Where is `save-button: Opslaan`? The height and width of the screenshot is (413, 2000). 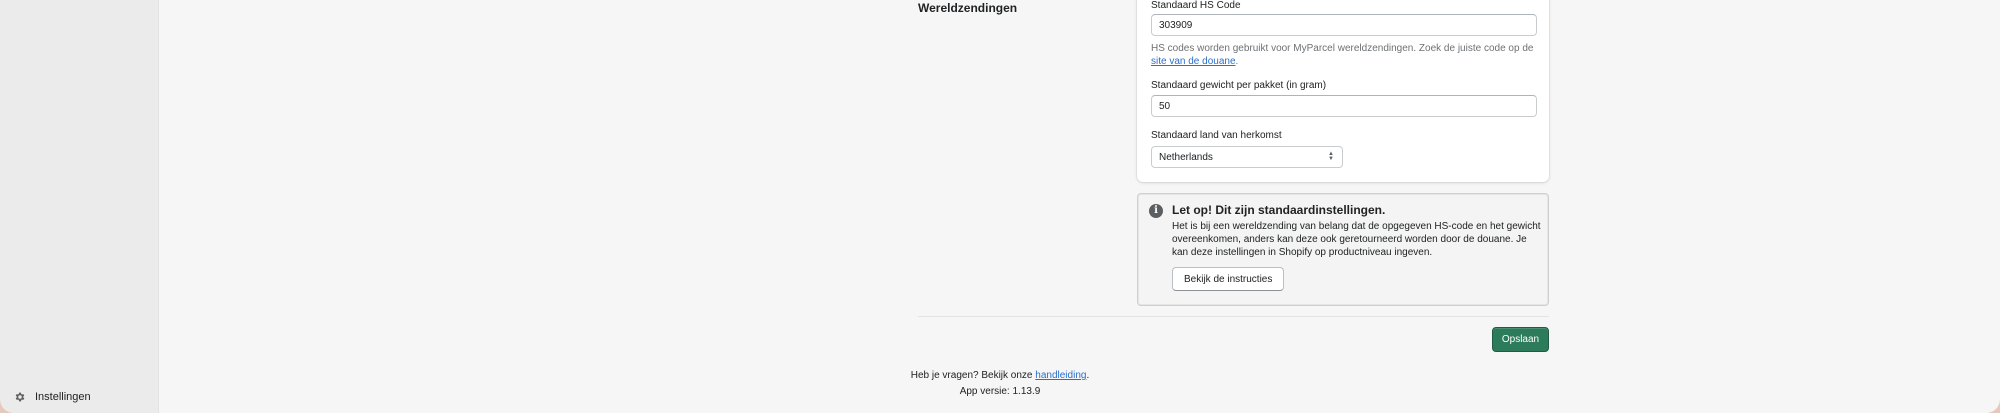 save-button: Opslaan is located at coordinates (1520, 339).